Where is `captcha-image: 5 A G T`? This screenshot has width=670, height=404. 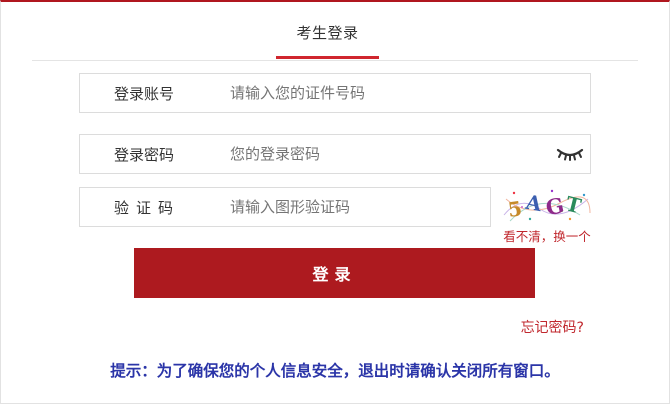 captcha-image: 5 A G T is located at coordinates (546, 205).